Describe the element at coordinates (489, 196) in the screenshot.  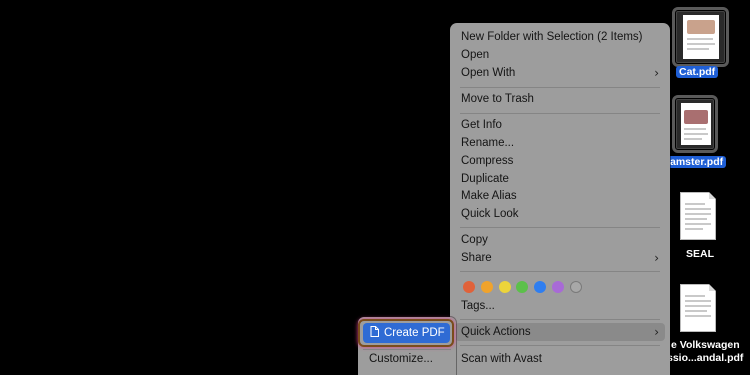
I see `menu-item-label: Make Alias` at that location.